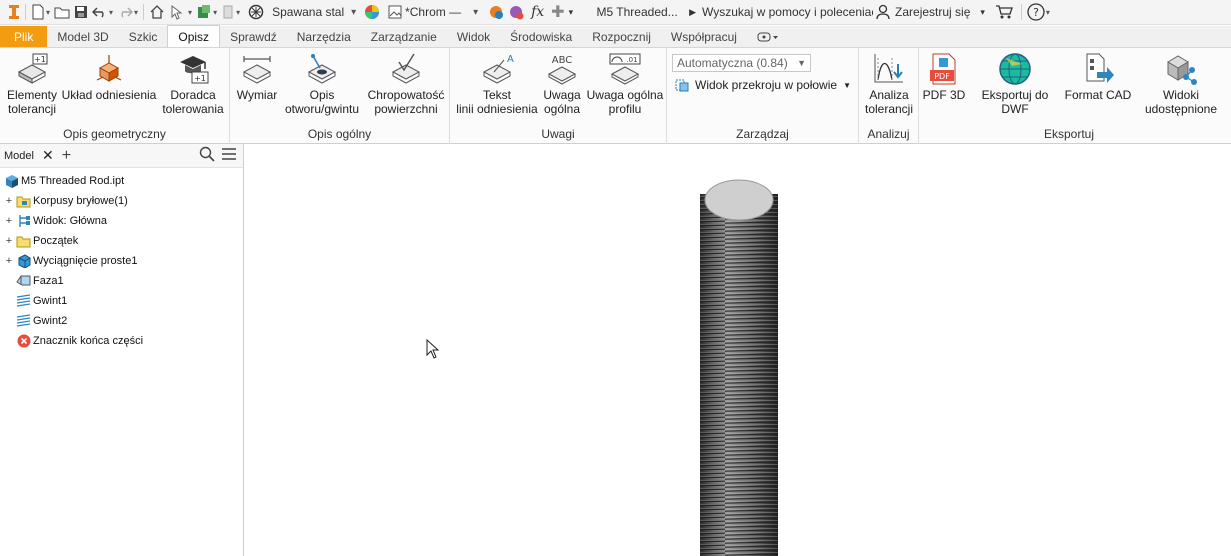 The width and height of the screenshot is (1231, 556). I want to click on hole-thread-label-2: otworu/gwintu, so click(322, 109).